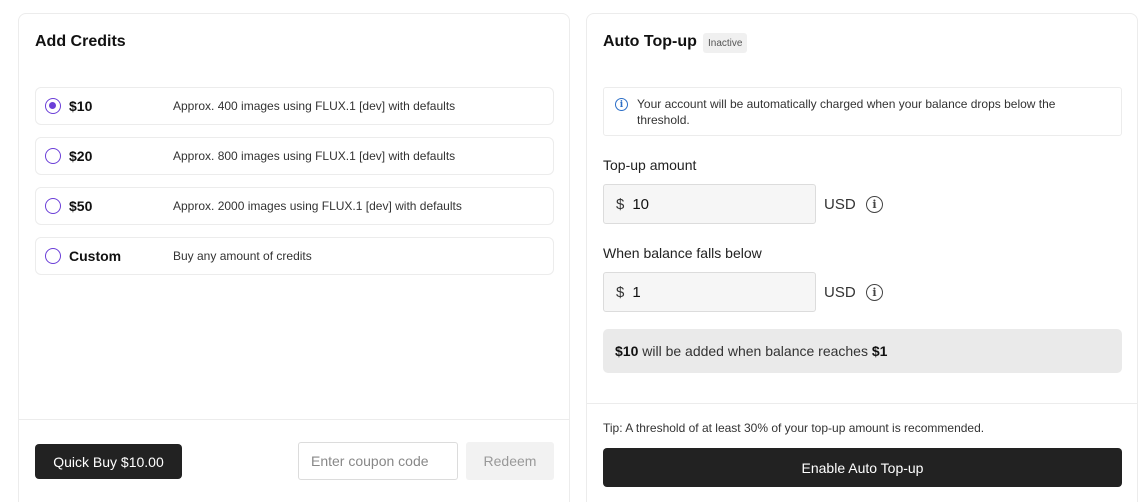 The height and width of the screenshot is (502, 1146). What do you see at coordinates (80, 41) in the screenshot?
I see `add-credits-title: Add Credits` at bounding box center [80, 41].